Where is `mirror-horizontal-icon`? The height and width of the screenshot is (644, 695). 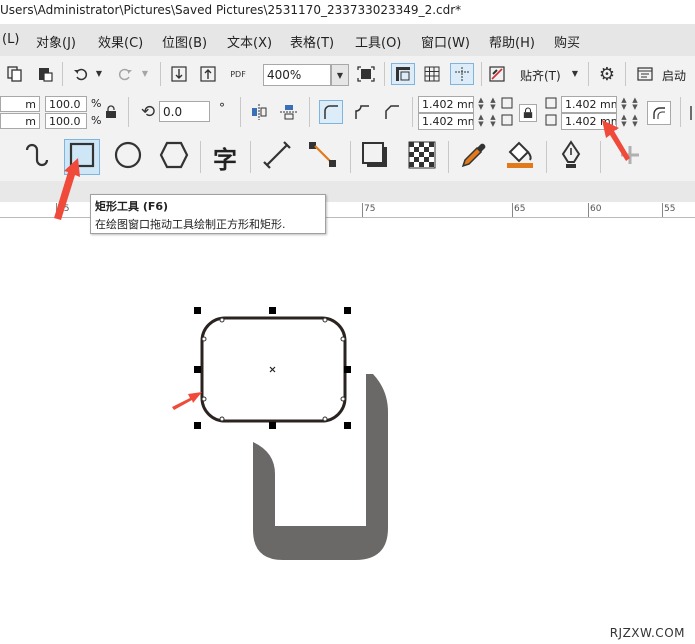 mirror-horizontal-icon is located at coordinates (259, 112).